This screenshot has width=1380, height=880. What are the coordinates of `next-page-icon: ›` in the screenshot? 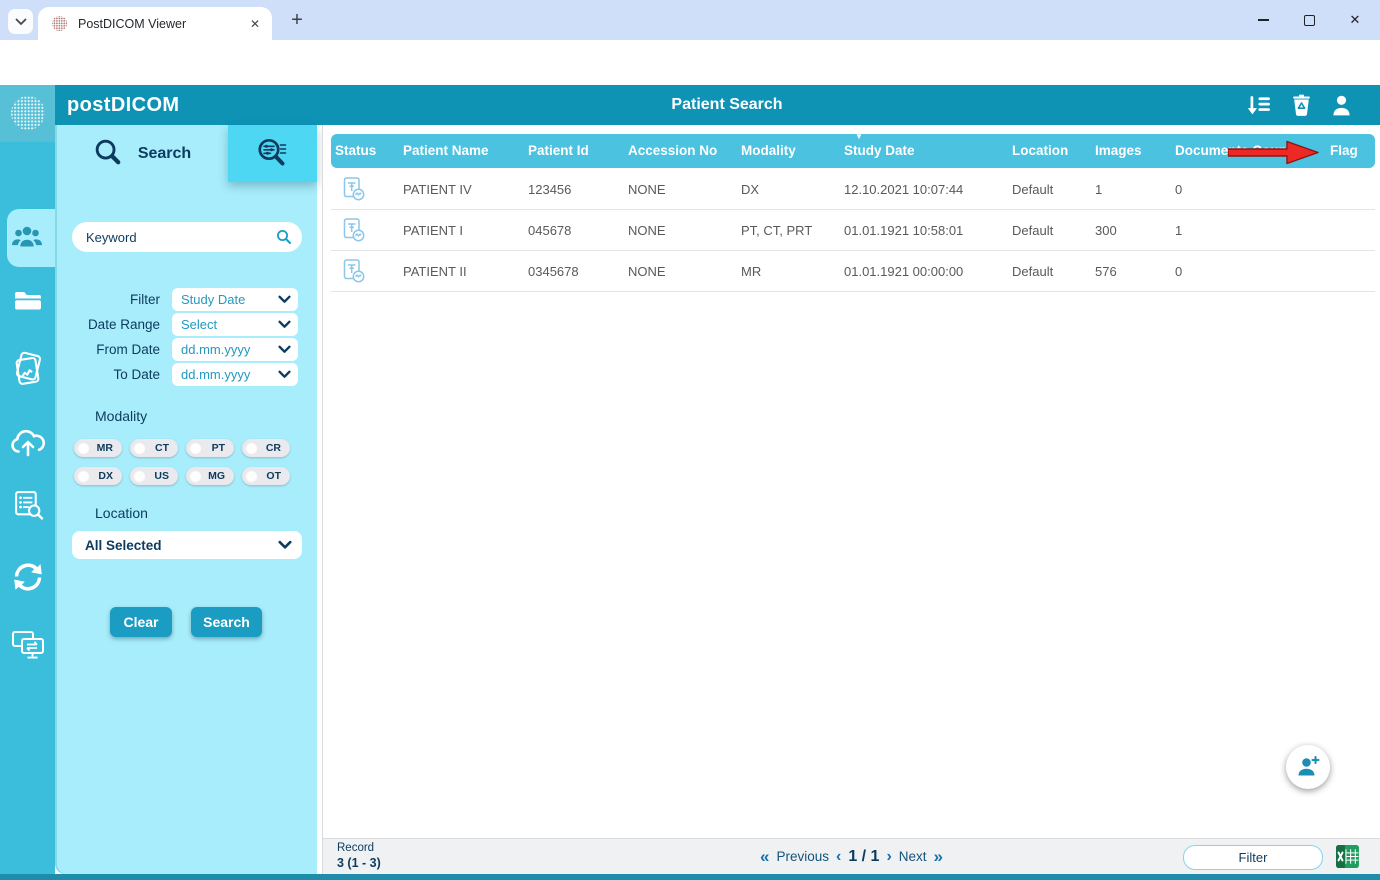 It's located at (888, 856).